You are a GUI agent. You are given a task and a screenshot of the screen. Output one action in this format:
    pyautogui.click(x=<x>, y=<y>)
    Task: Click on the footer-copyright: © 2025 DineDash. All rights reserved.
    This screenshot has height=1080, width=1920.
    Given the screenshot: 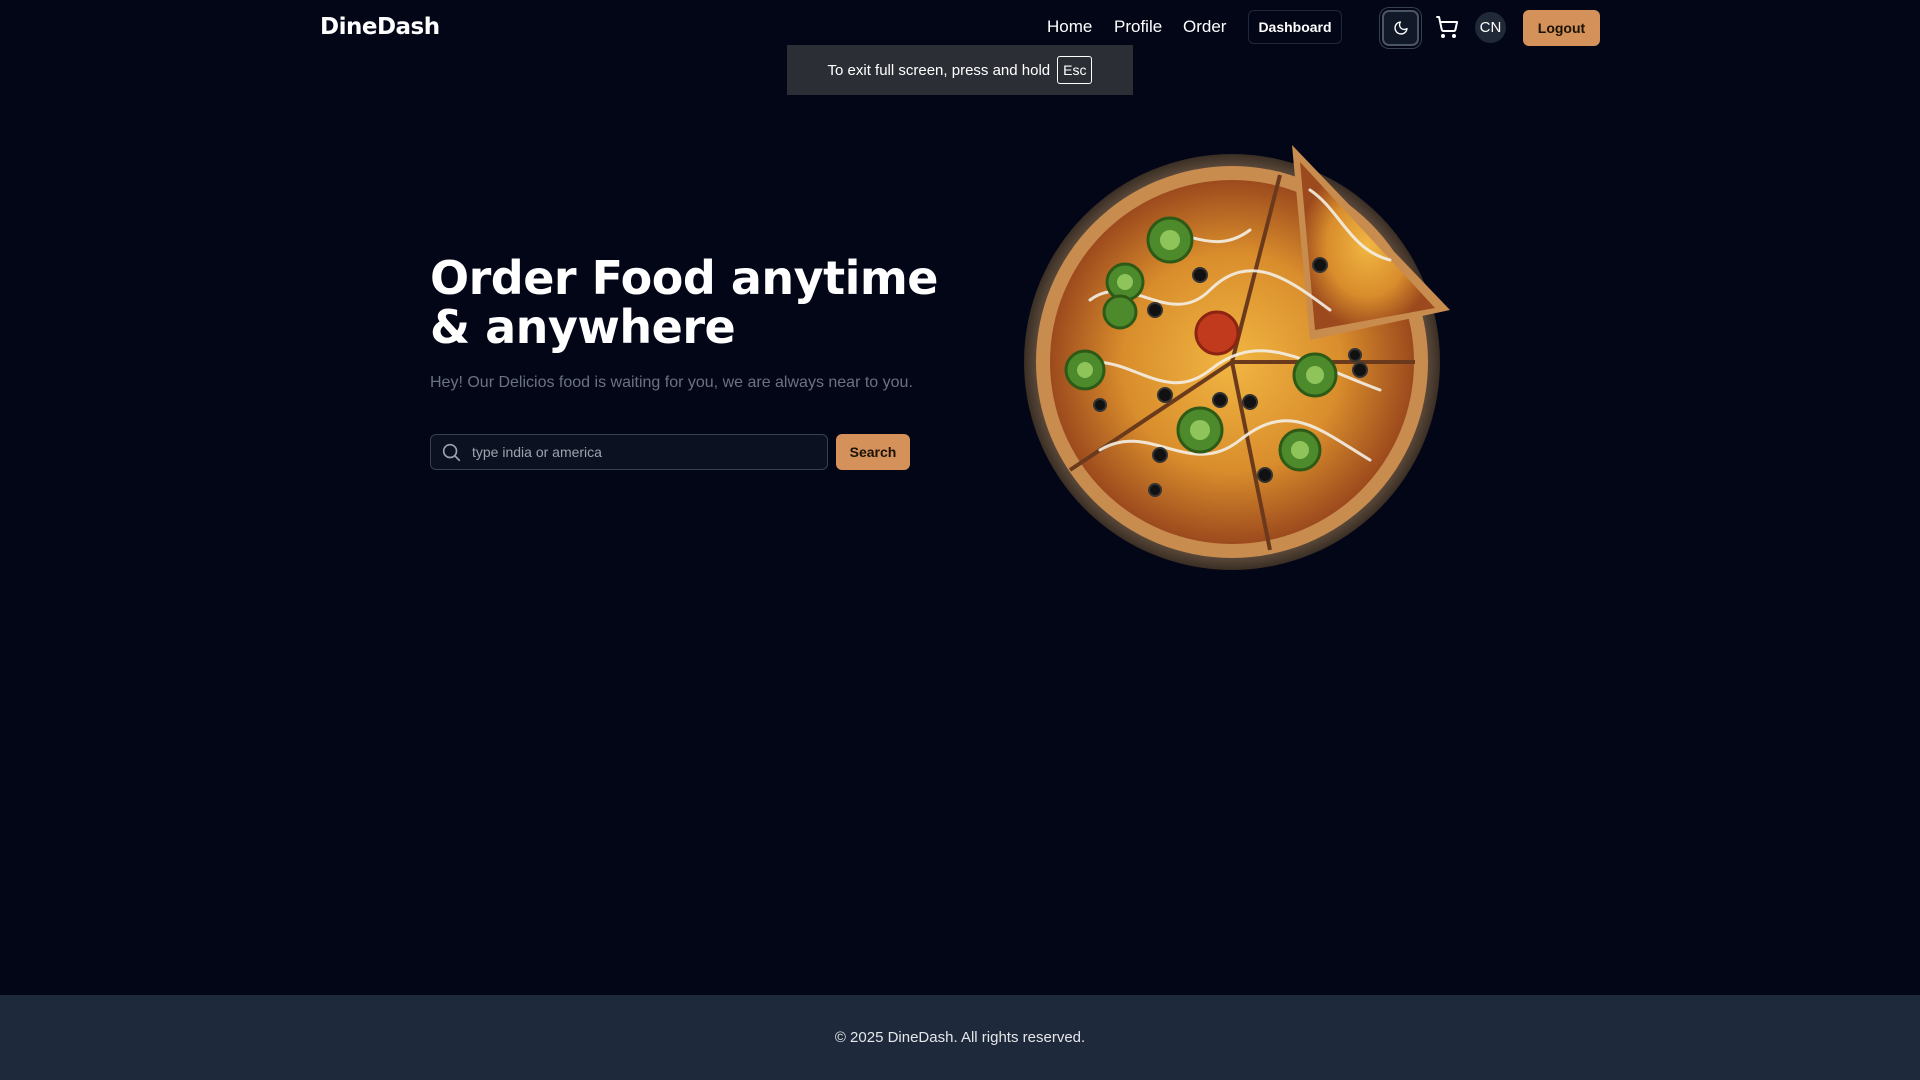 What is the action you would take?
    pyautogui.click(x=960, y=1037)
    